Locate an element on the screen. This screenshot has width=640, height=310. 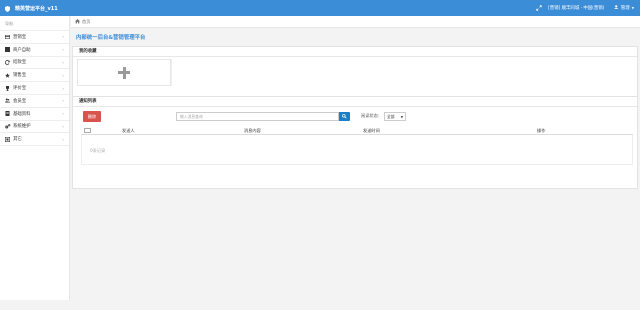
sidebar-item-merchant: 商户自助 › is located at coordinates (34, 50).